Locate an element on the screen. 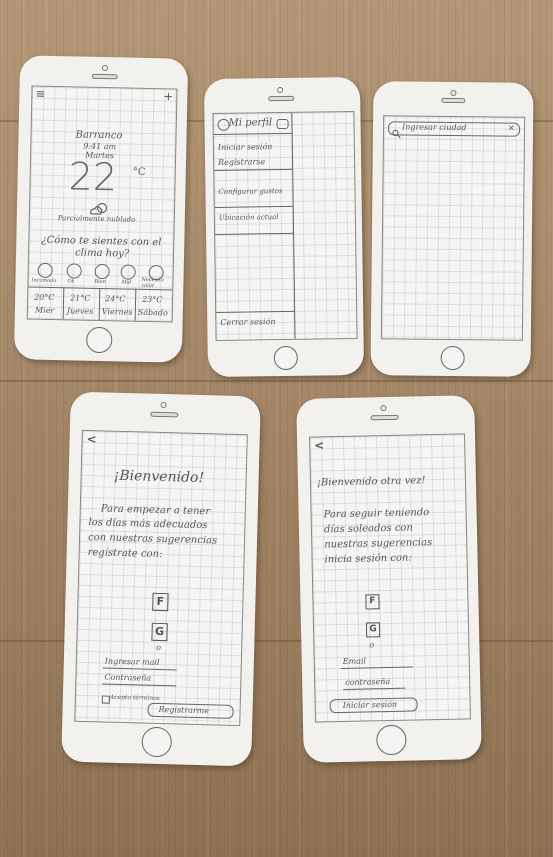  forecast-temp: 24°C is located at coordinates (115, 299).